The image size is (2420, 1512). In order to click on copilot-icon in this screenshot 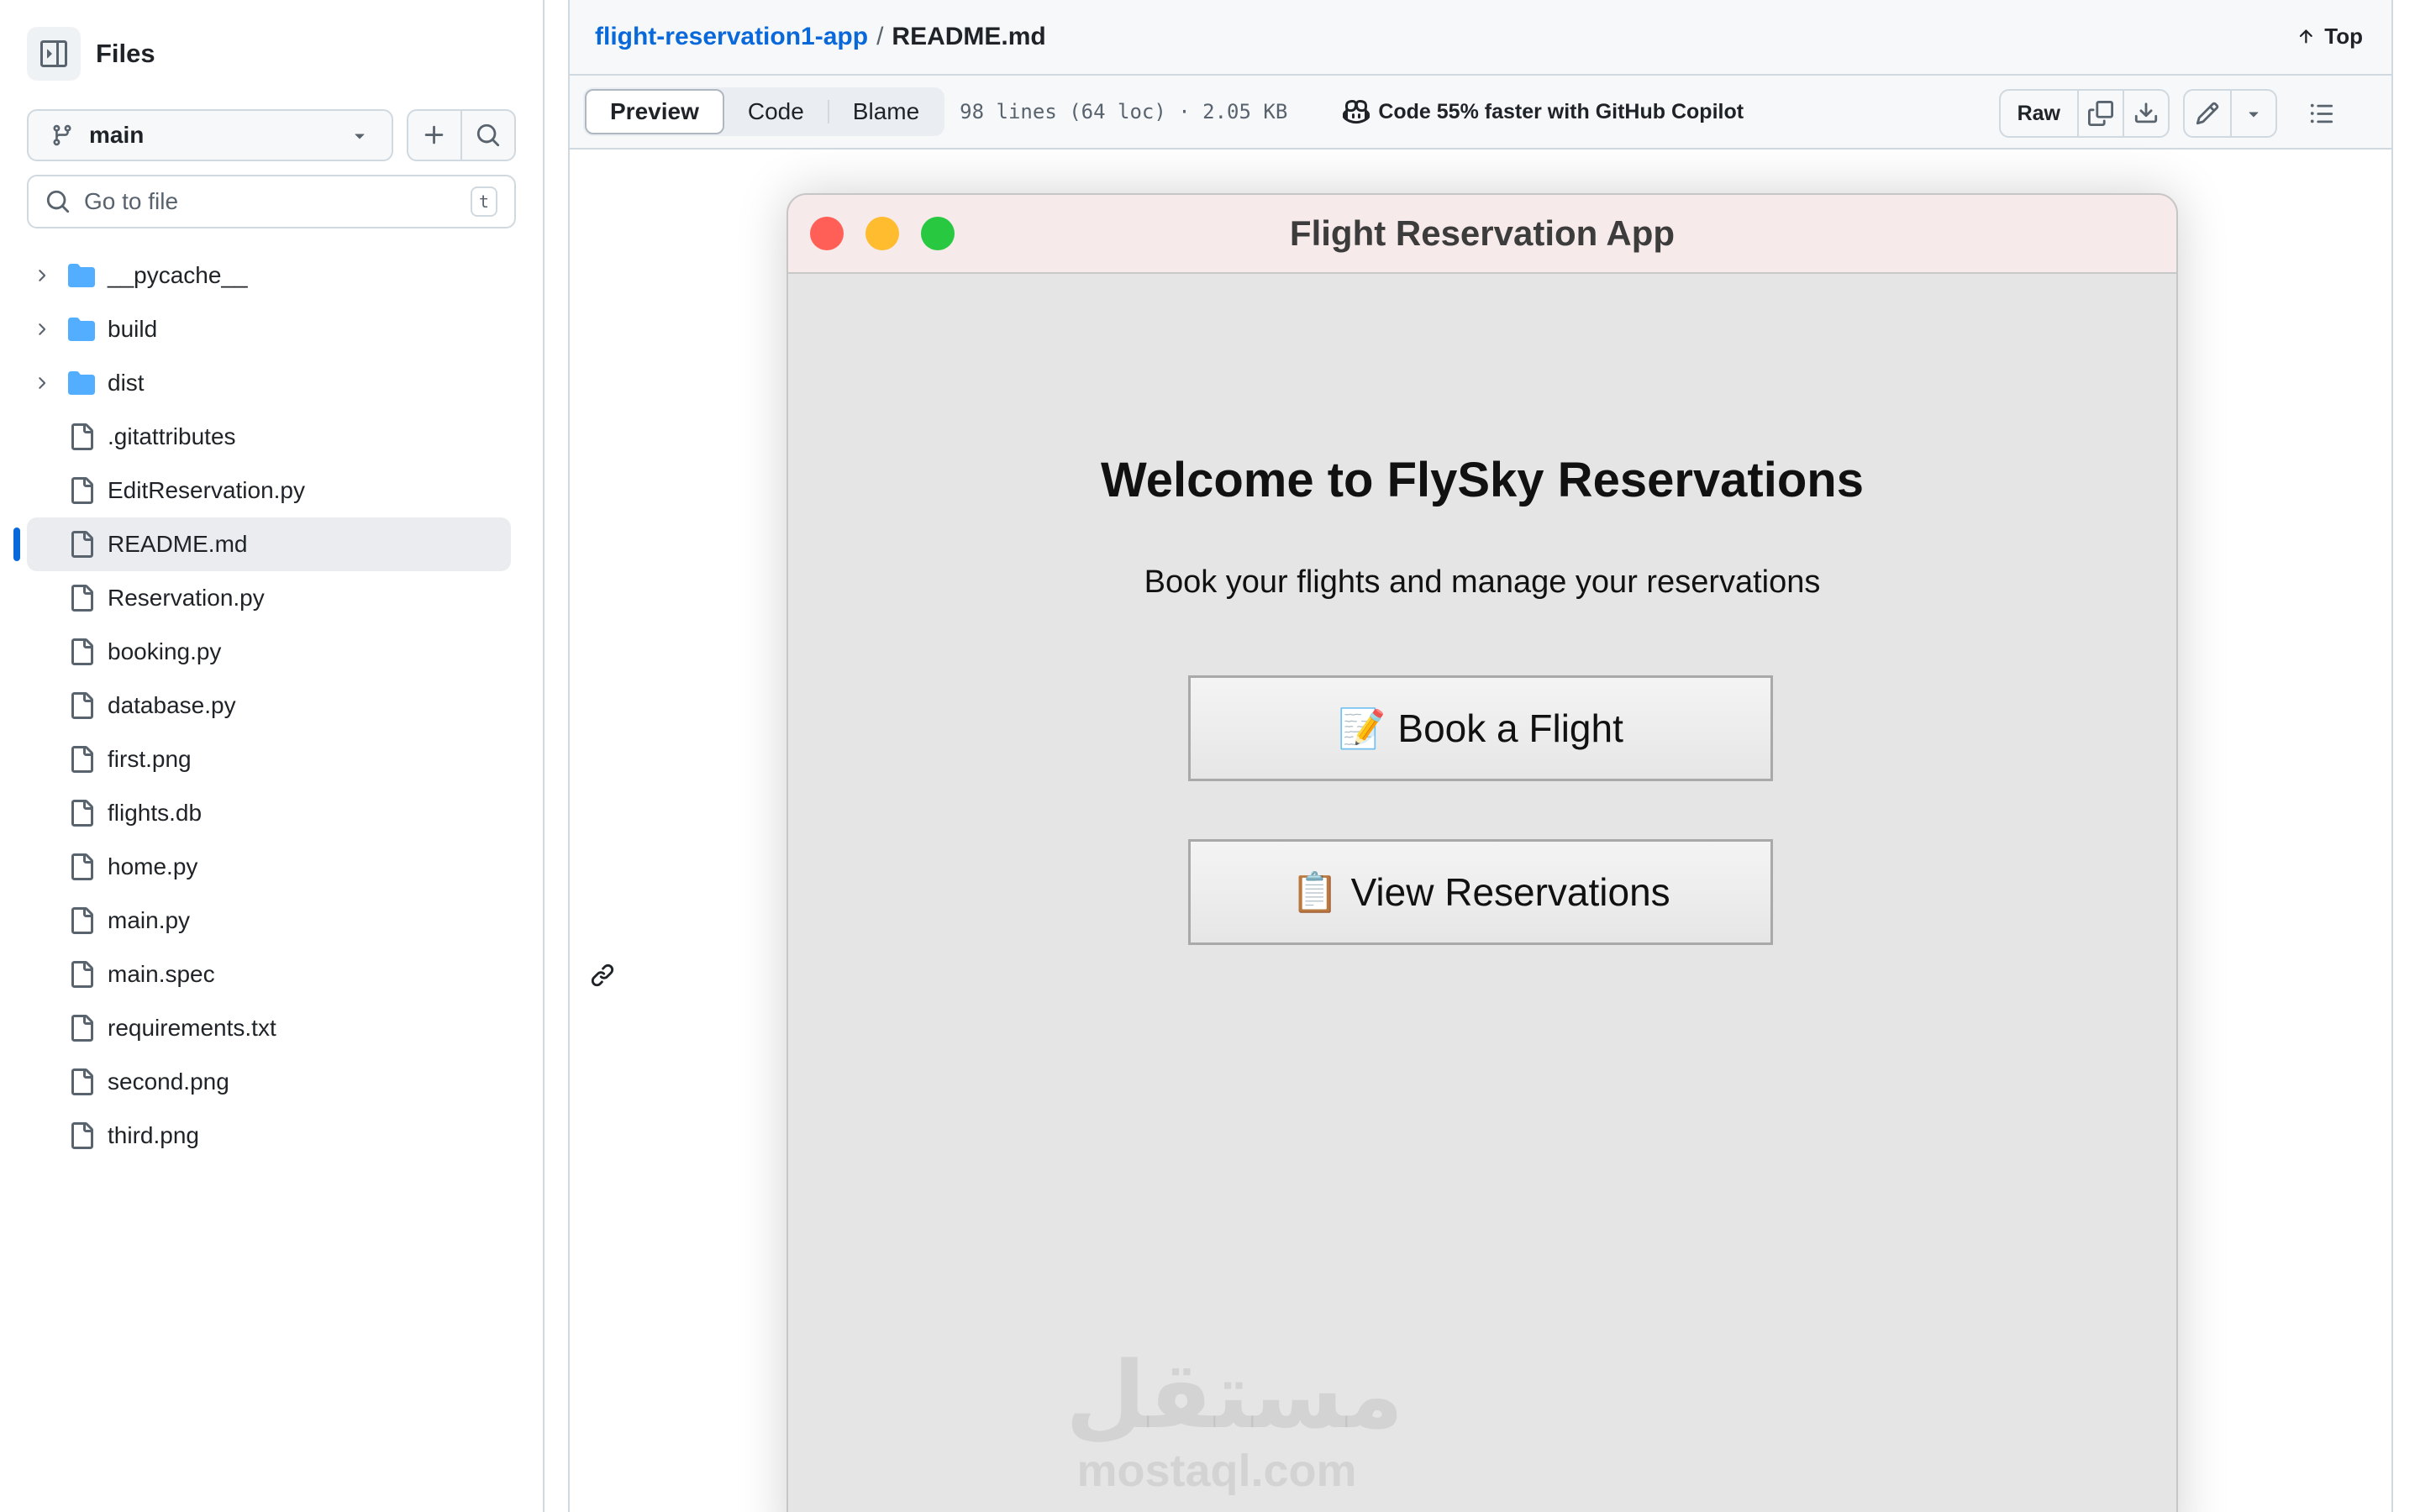, I will do `click(1356, 111)`.